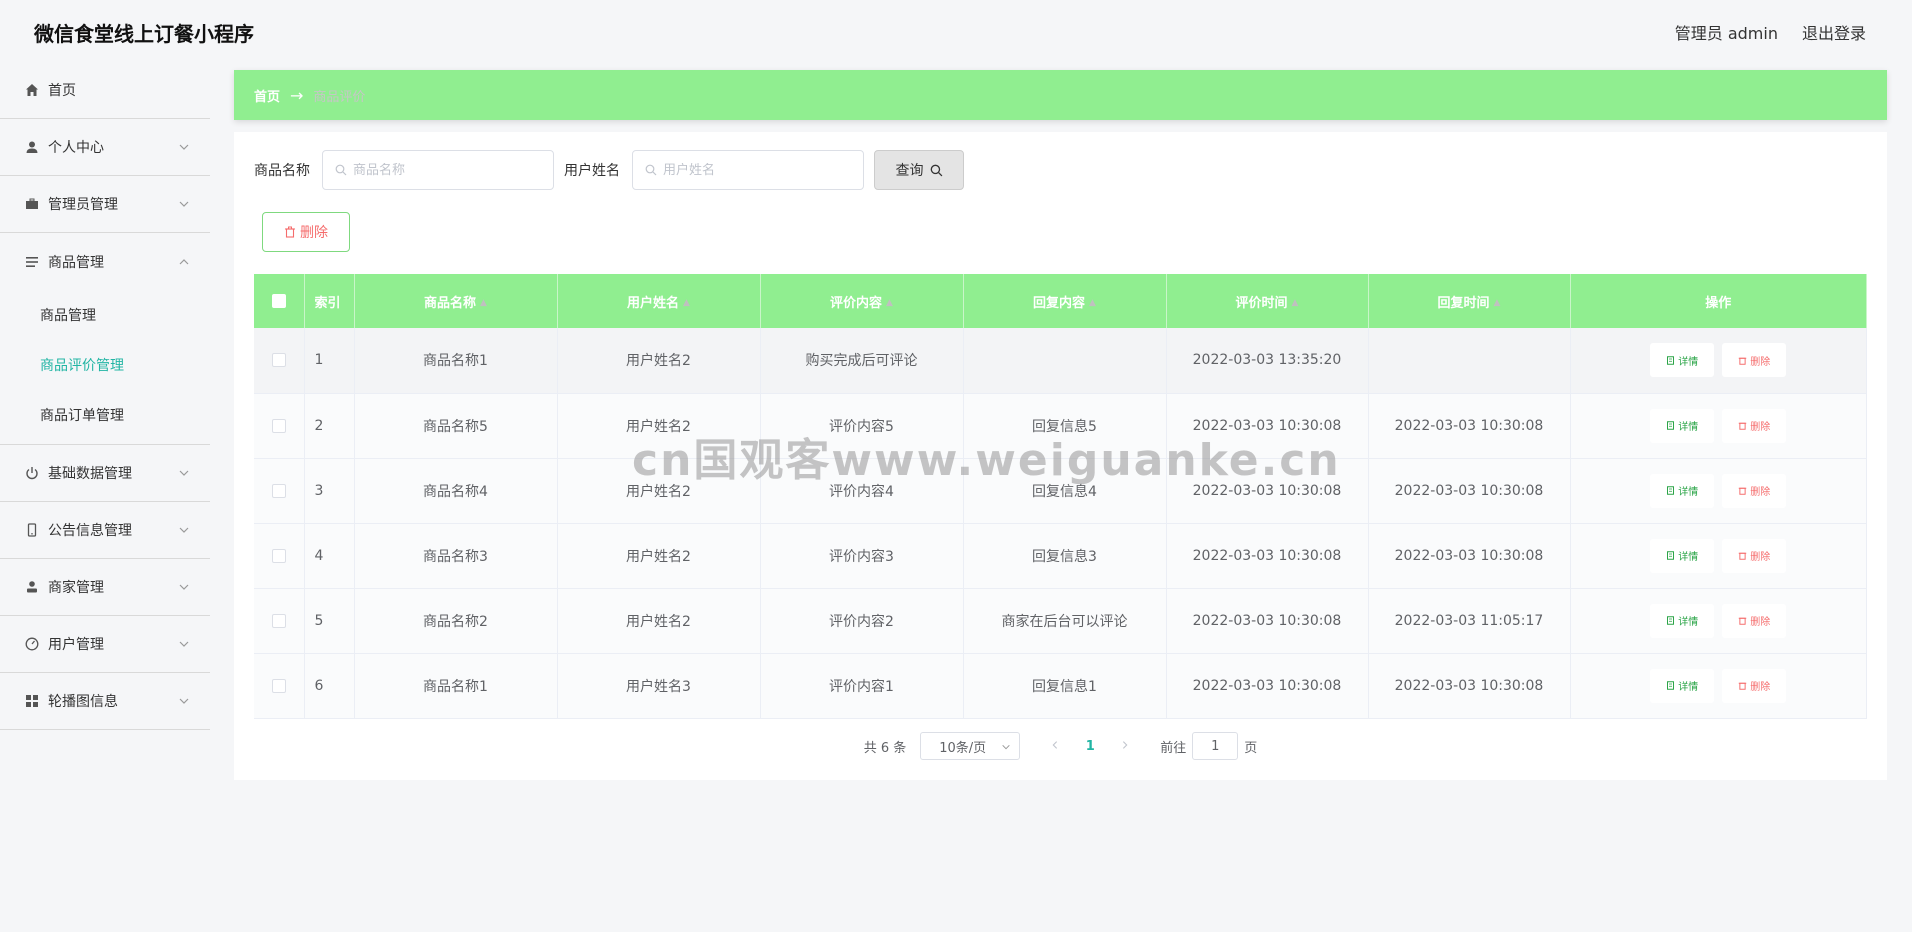 The width and height of the screenshot is (1912, 932). I want to click on query-button-label: 查询, so click(909, 171).